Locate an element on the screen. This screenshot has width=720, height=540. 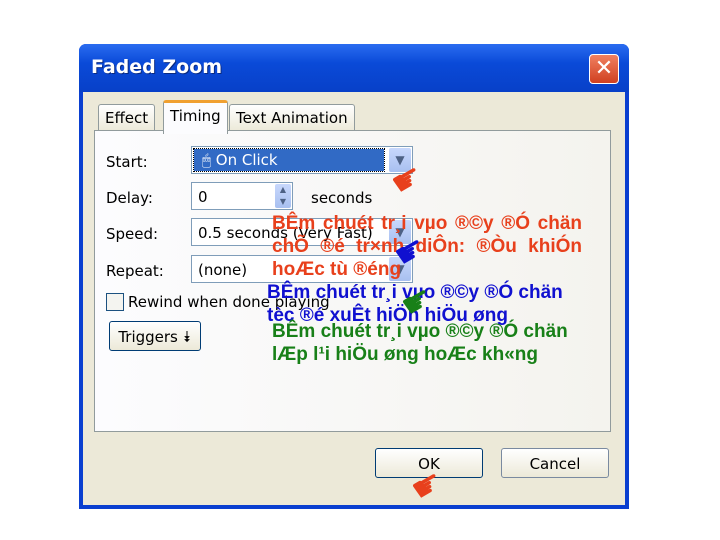
delay-unit: seconds is located at coordinates (342, 198).